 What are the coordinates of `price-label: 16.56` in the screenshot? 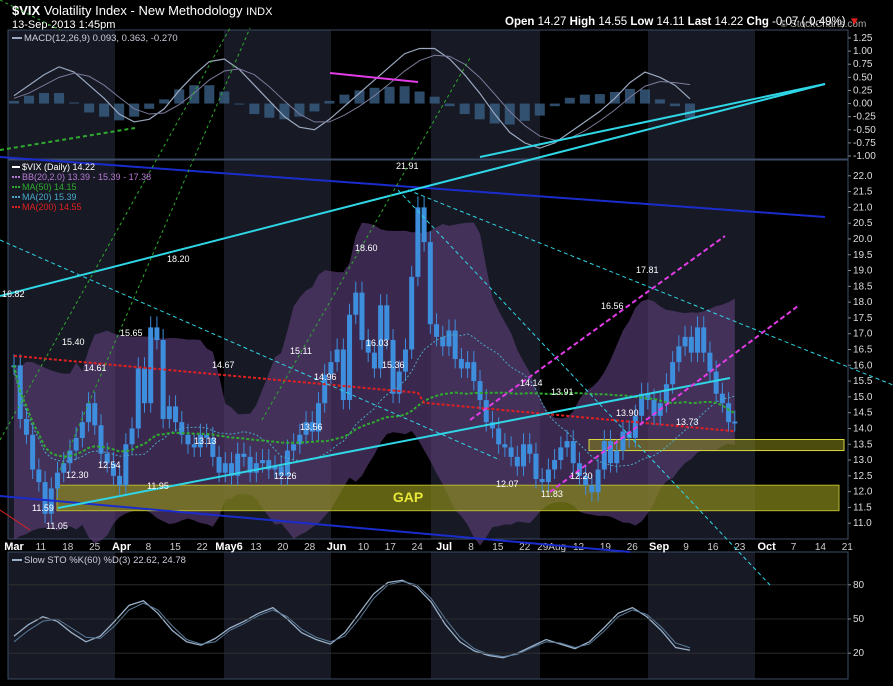 It's located at (612, 306).